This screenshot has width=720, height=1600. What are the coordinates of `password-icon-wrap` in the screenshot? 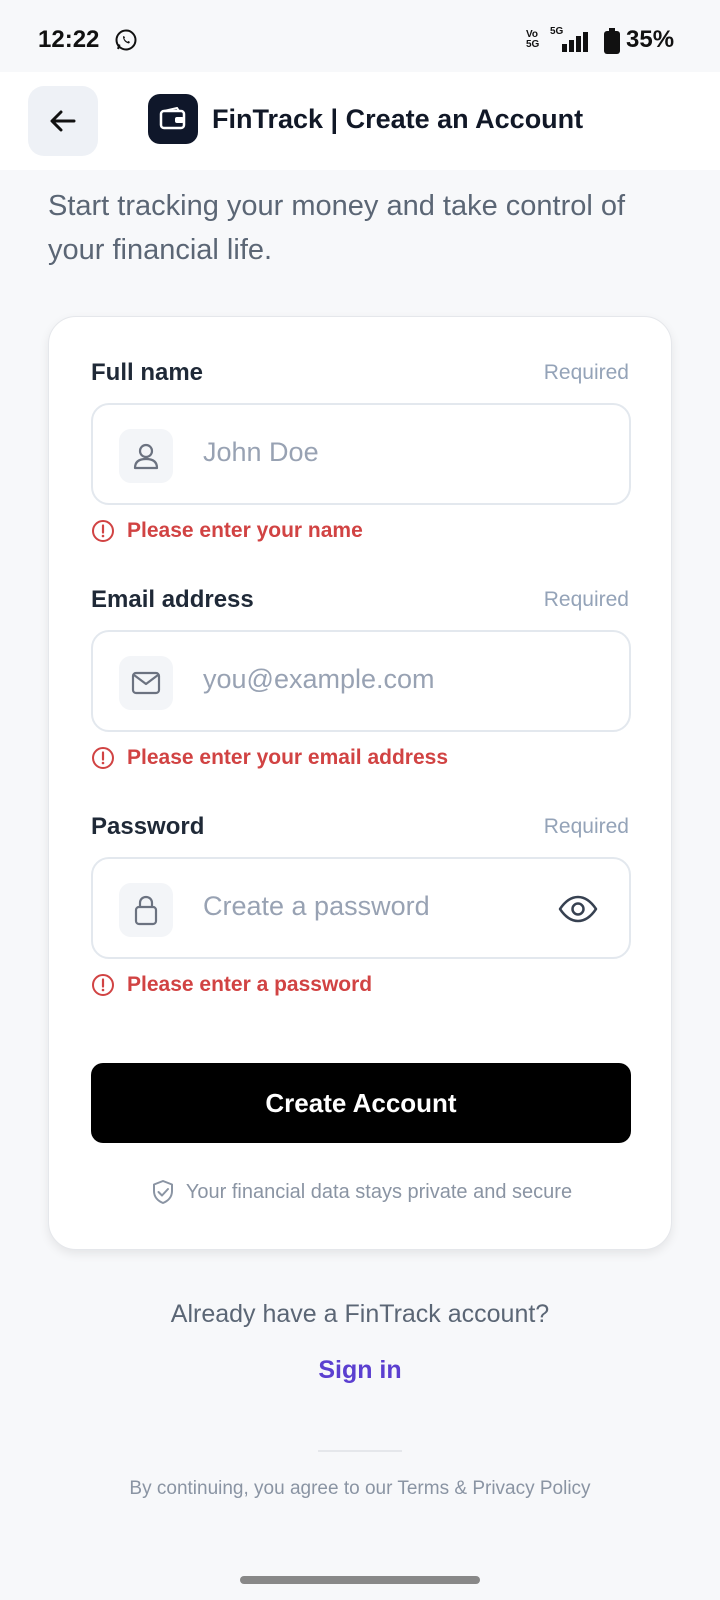 It's located at (146, 910).